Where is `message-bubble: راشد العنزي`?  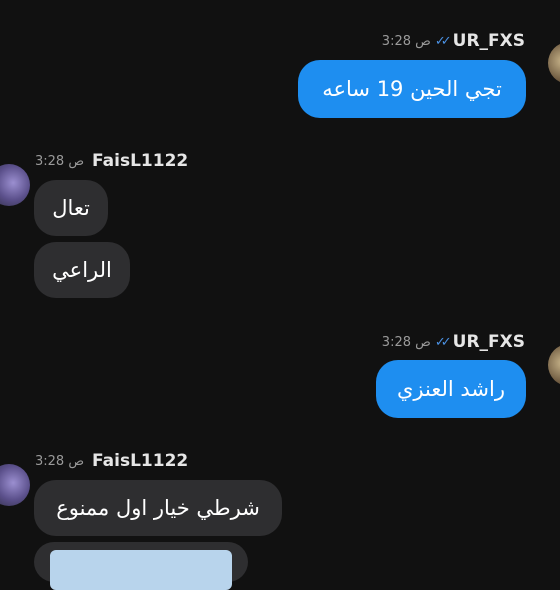 message-bubble: راشد العنزي is located at coordinates (451, 389).